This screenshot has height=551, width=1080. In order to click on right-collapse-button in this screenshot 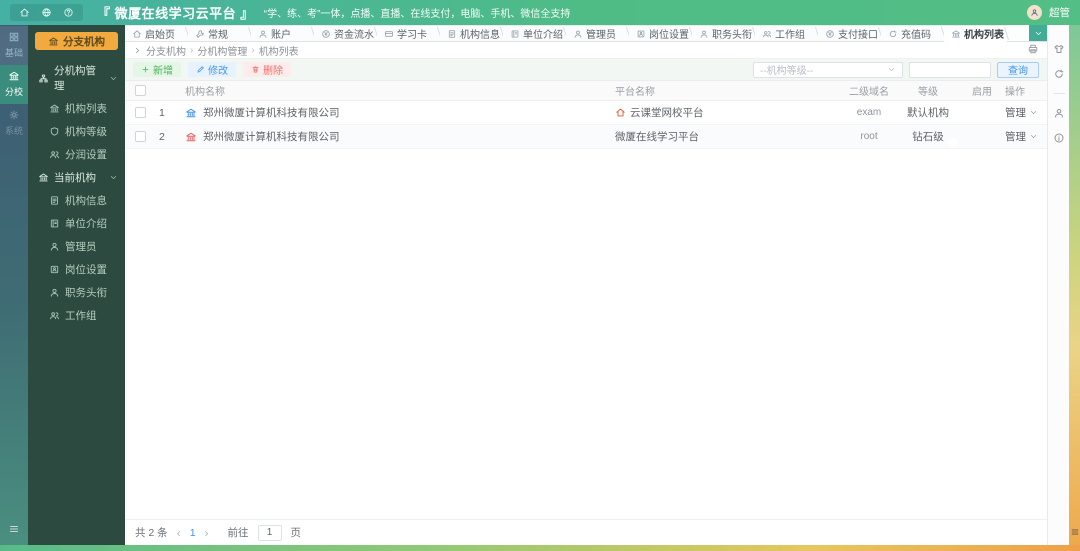, I will do `click(1075, 533)`.